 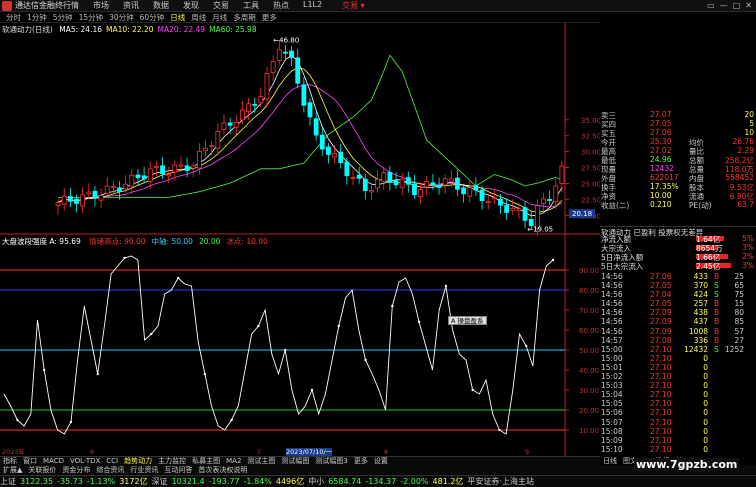 What do you see at coordinates (589, 391) in the screenshot?
I see `osc-scale-label: 30.00` at bounding box center [589, 391].